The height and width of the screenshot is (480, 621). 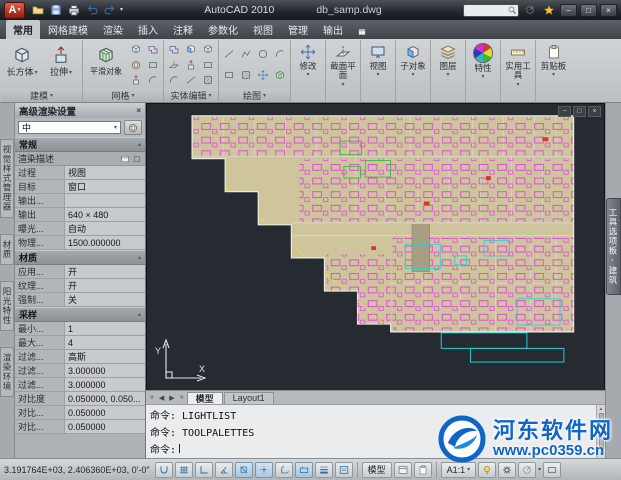 I want to click on mesh-crease-button, so click(x=153, y=49).